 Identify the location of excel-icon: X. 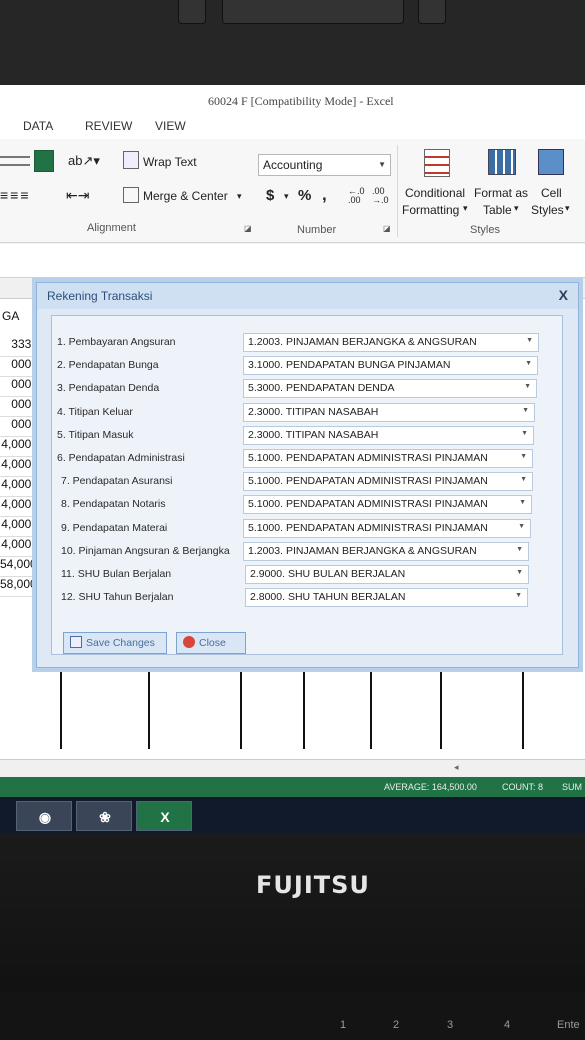
(165, 817).